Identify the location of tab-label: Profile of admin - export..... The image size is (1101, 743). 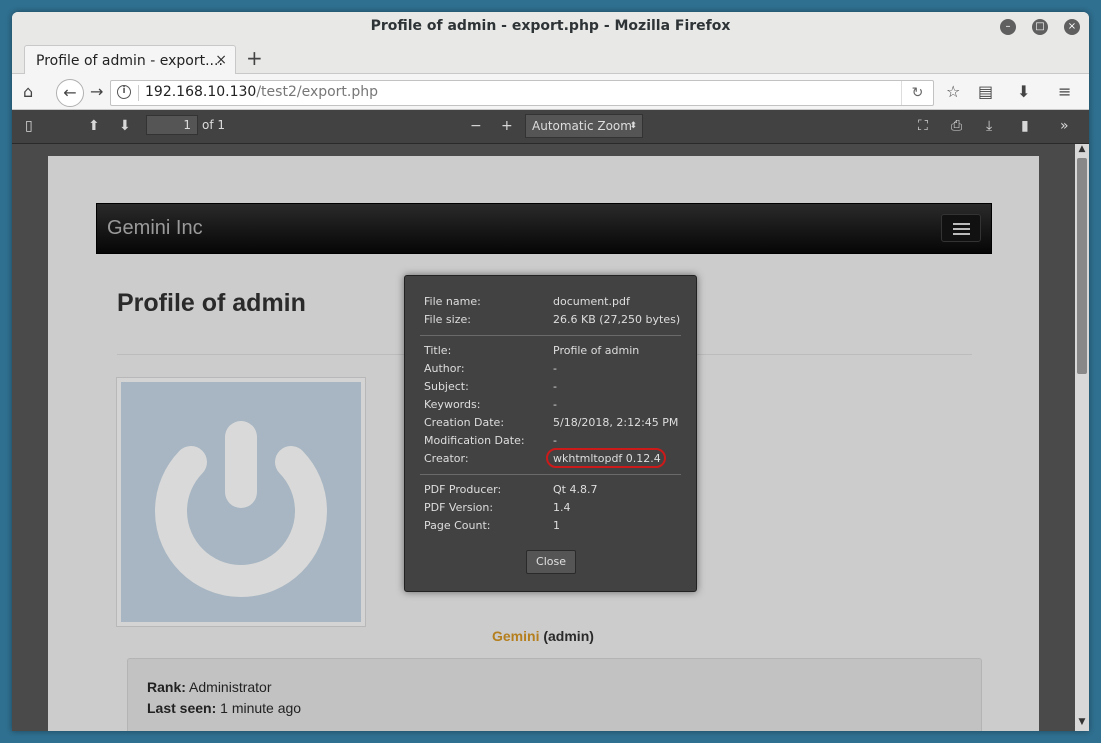
(129, 61).